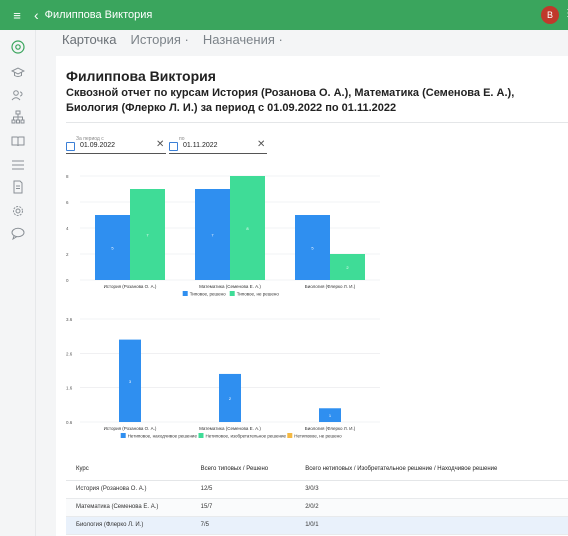 The width and height of the screenshot is (568, 536). Describe the element at coordinates (89, 39) in the screenshot. I see `tab-card: Карточка` at that location.